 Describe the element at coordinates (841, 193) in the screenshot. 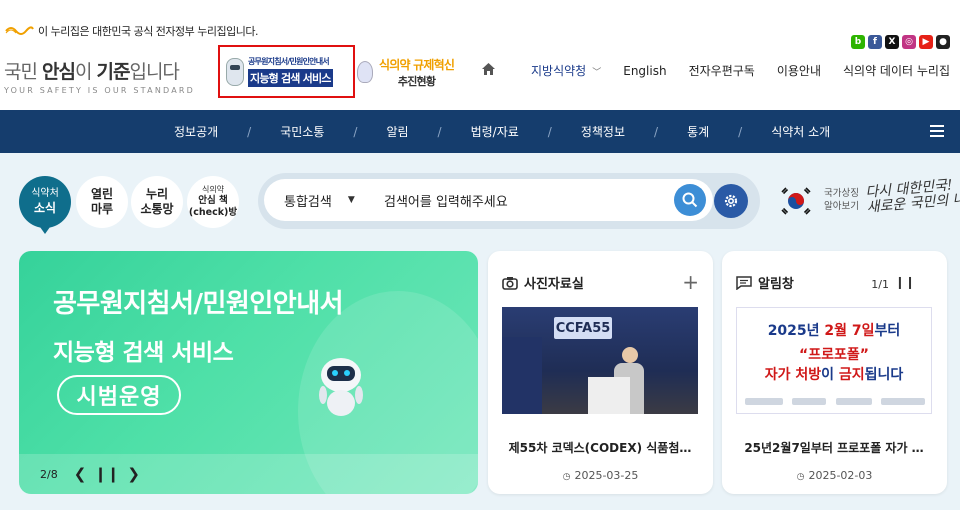

I see `national-symbol-line1: 국가상징` at that location.